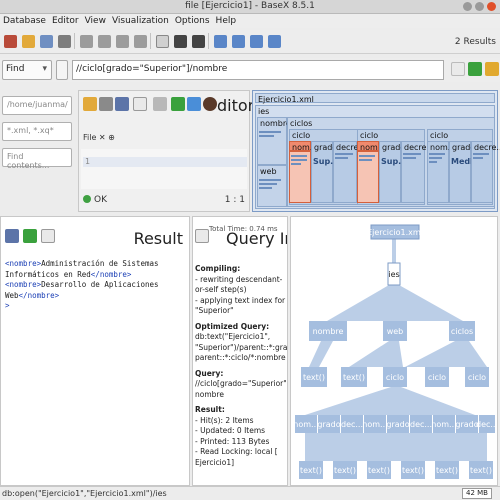 The image size is (500, 500). What do you see at coordinates (46, 41) in the screenshot?
I see `db-properties-icon` at bounding box center [46, 41].